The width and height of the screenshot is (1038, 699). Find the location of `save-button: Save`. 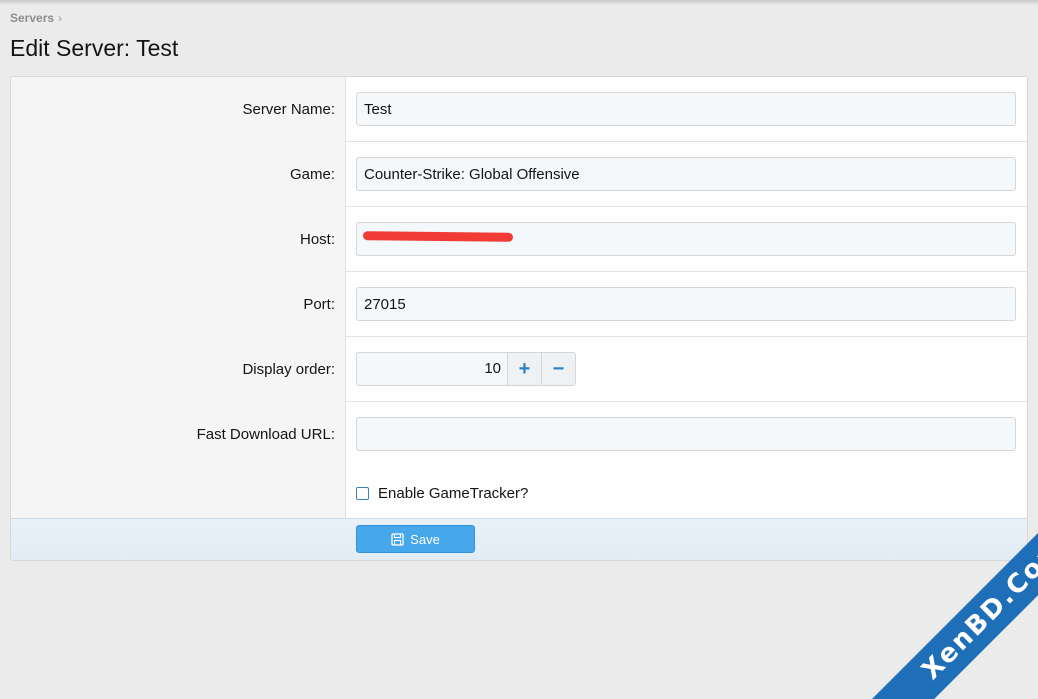

save-button: Save is located at coordinates (415, 539).